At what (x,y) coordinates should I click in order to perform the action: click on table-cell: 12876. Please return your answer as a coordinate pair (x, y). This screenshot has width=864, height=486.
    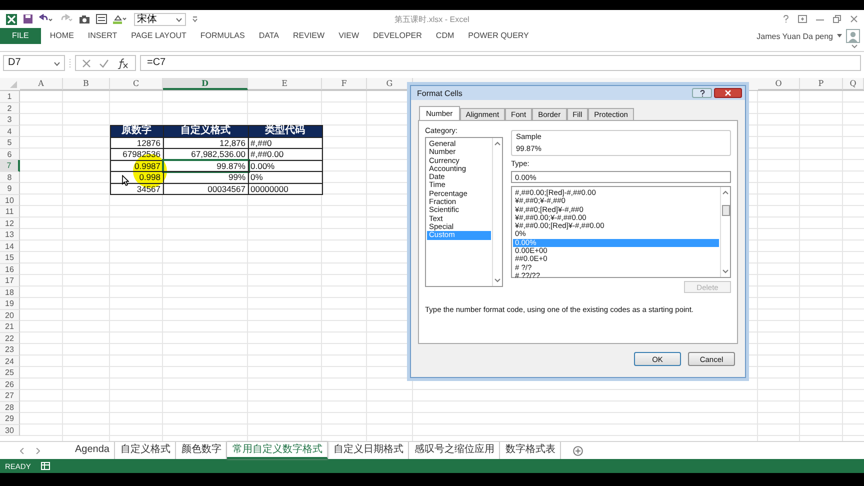
    Looking at the image, I should click on (137, 142).